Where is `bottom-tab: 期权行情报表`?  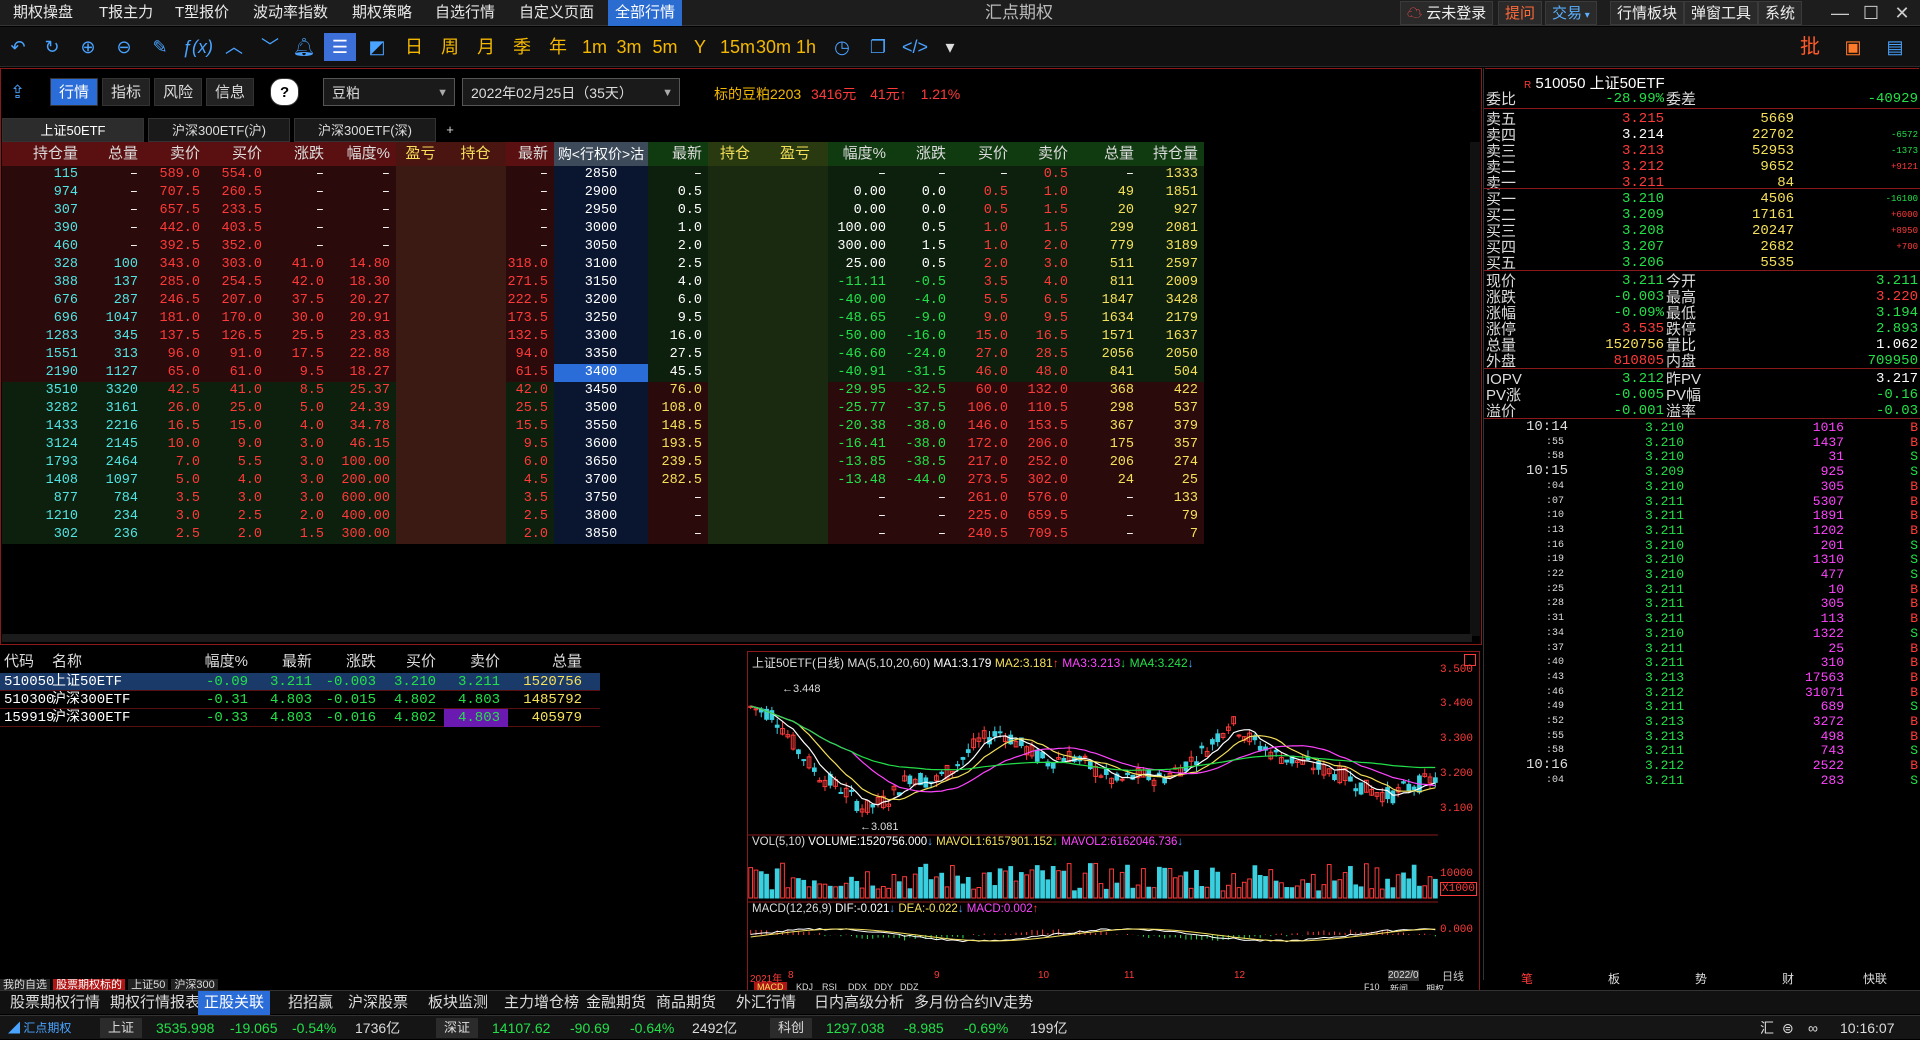 bottom-tab: 期权行情报表 is located at coordinates (155, 1003).